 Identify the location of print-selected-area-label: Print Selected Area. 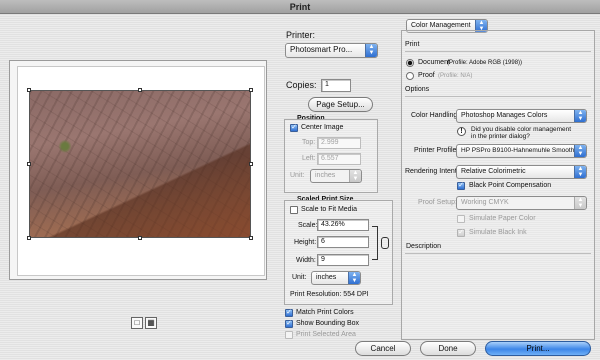
(326, 334).